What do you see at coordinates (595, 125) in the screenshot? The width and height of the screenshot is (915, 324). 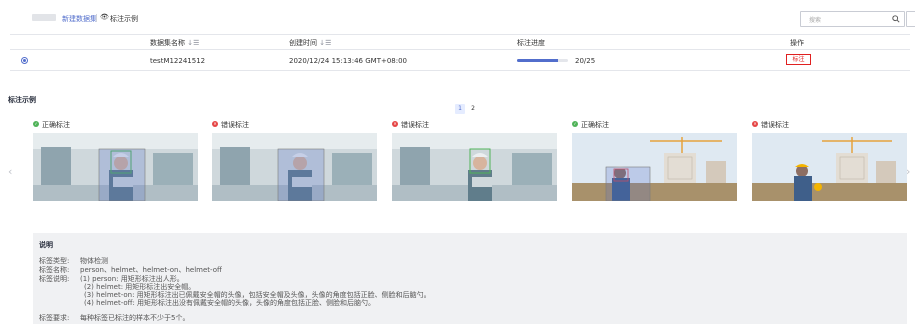 I see `card-4-status-label: 正确标注` at bounding box center [595, 125].